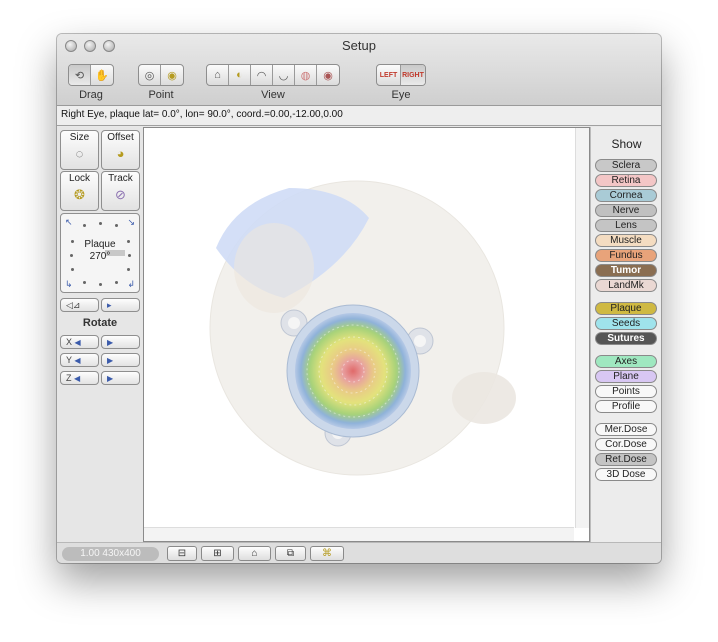 The image size is (718, 642). I want to click on point-toolbar-group: ◎ ◉, so click(161, 75).